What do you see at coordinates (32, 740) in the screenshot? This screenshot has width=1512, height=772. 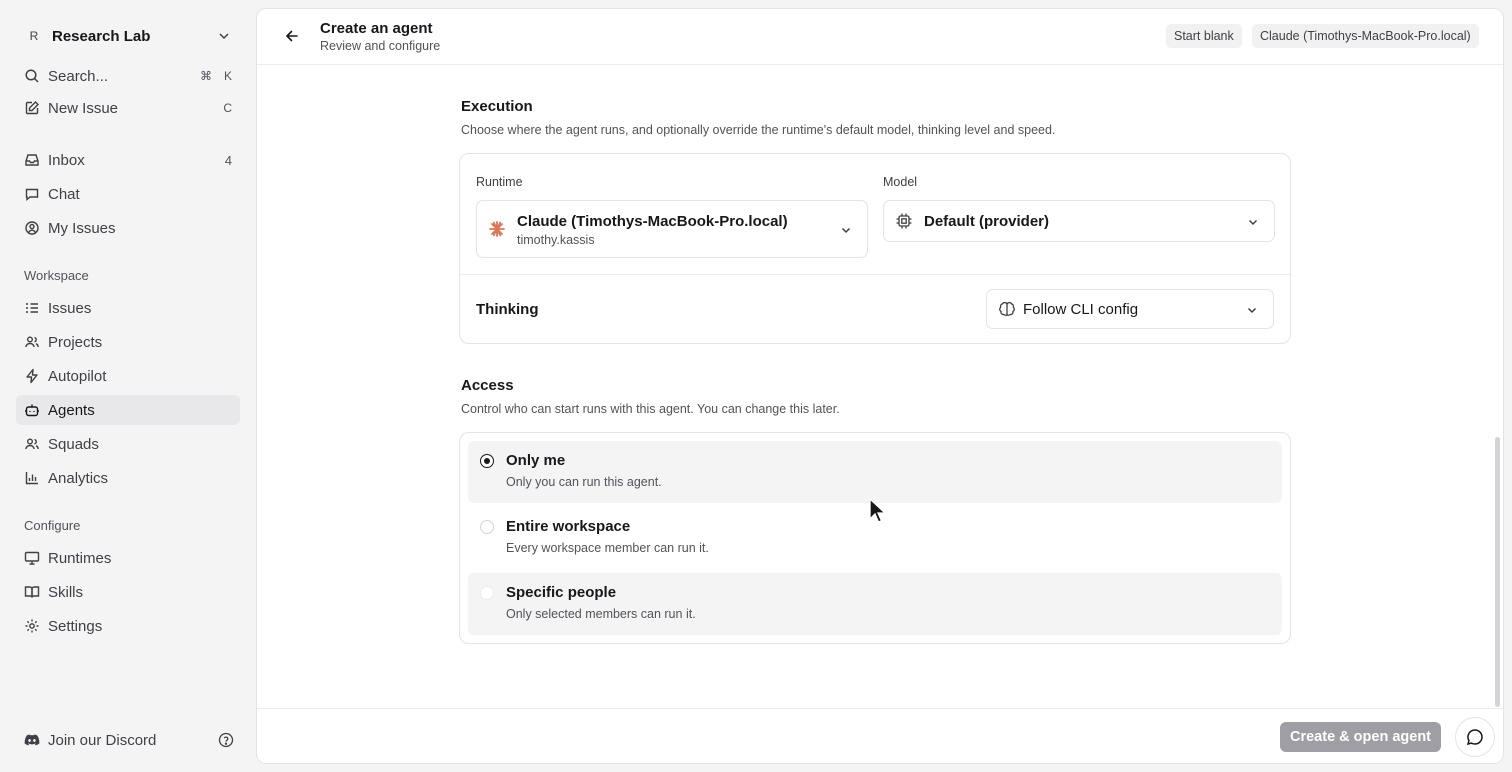 I see `discord-icon` at bounding box center [32, 740].